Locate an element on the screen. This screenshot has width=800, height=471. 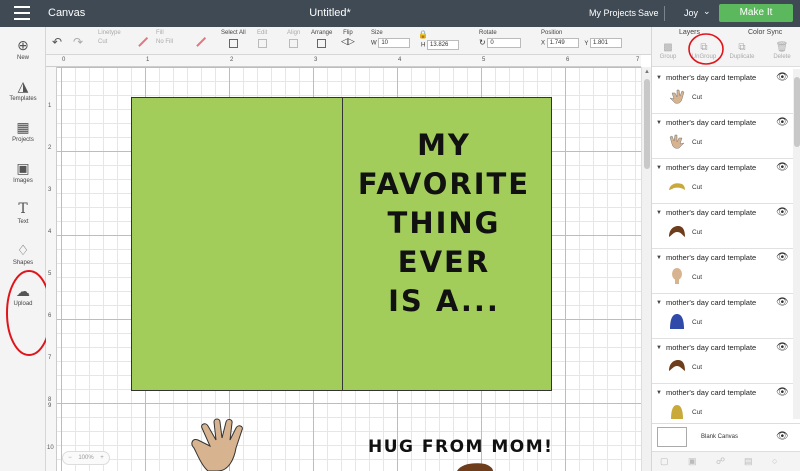
canvas-scrollbar: ▲ is located at coordinates (646, 269).